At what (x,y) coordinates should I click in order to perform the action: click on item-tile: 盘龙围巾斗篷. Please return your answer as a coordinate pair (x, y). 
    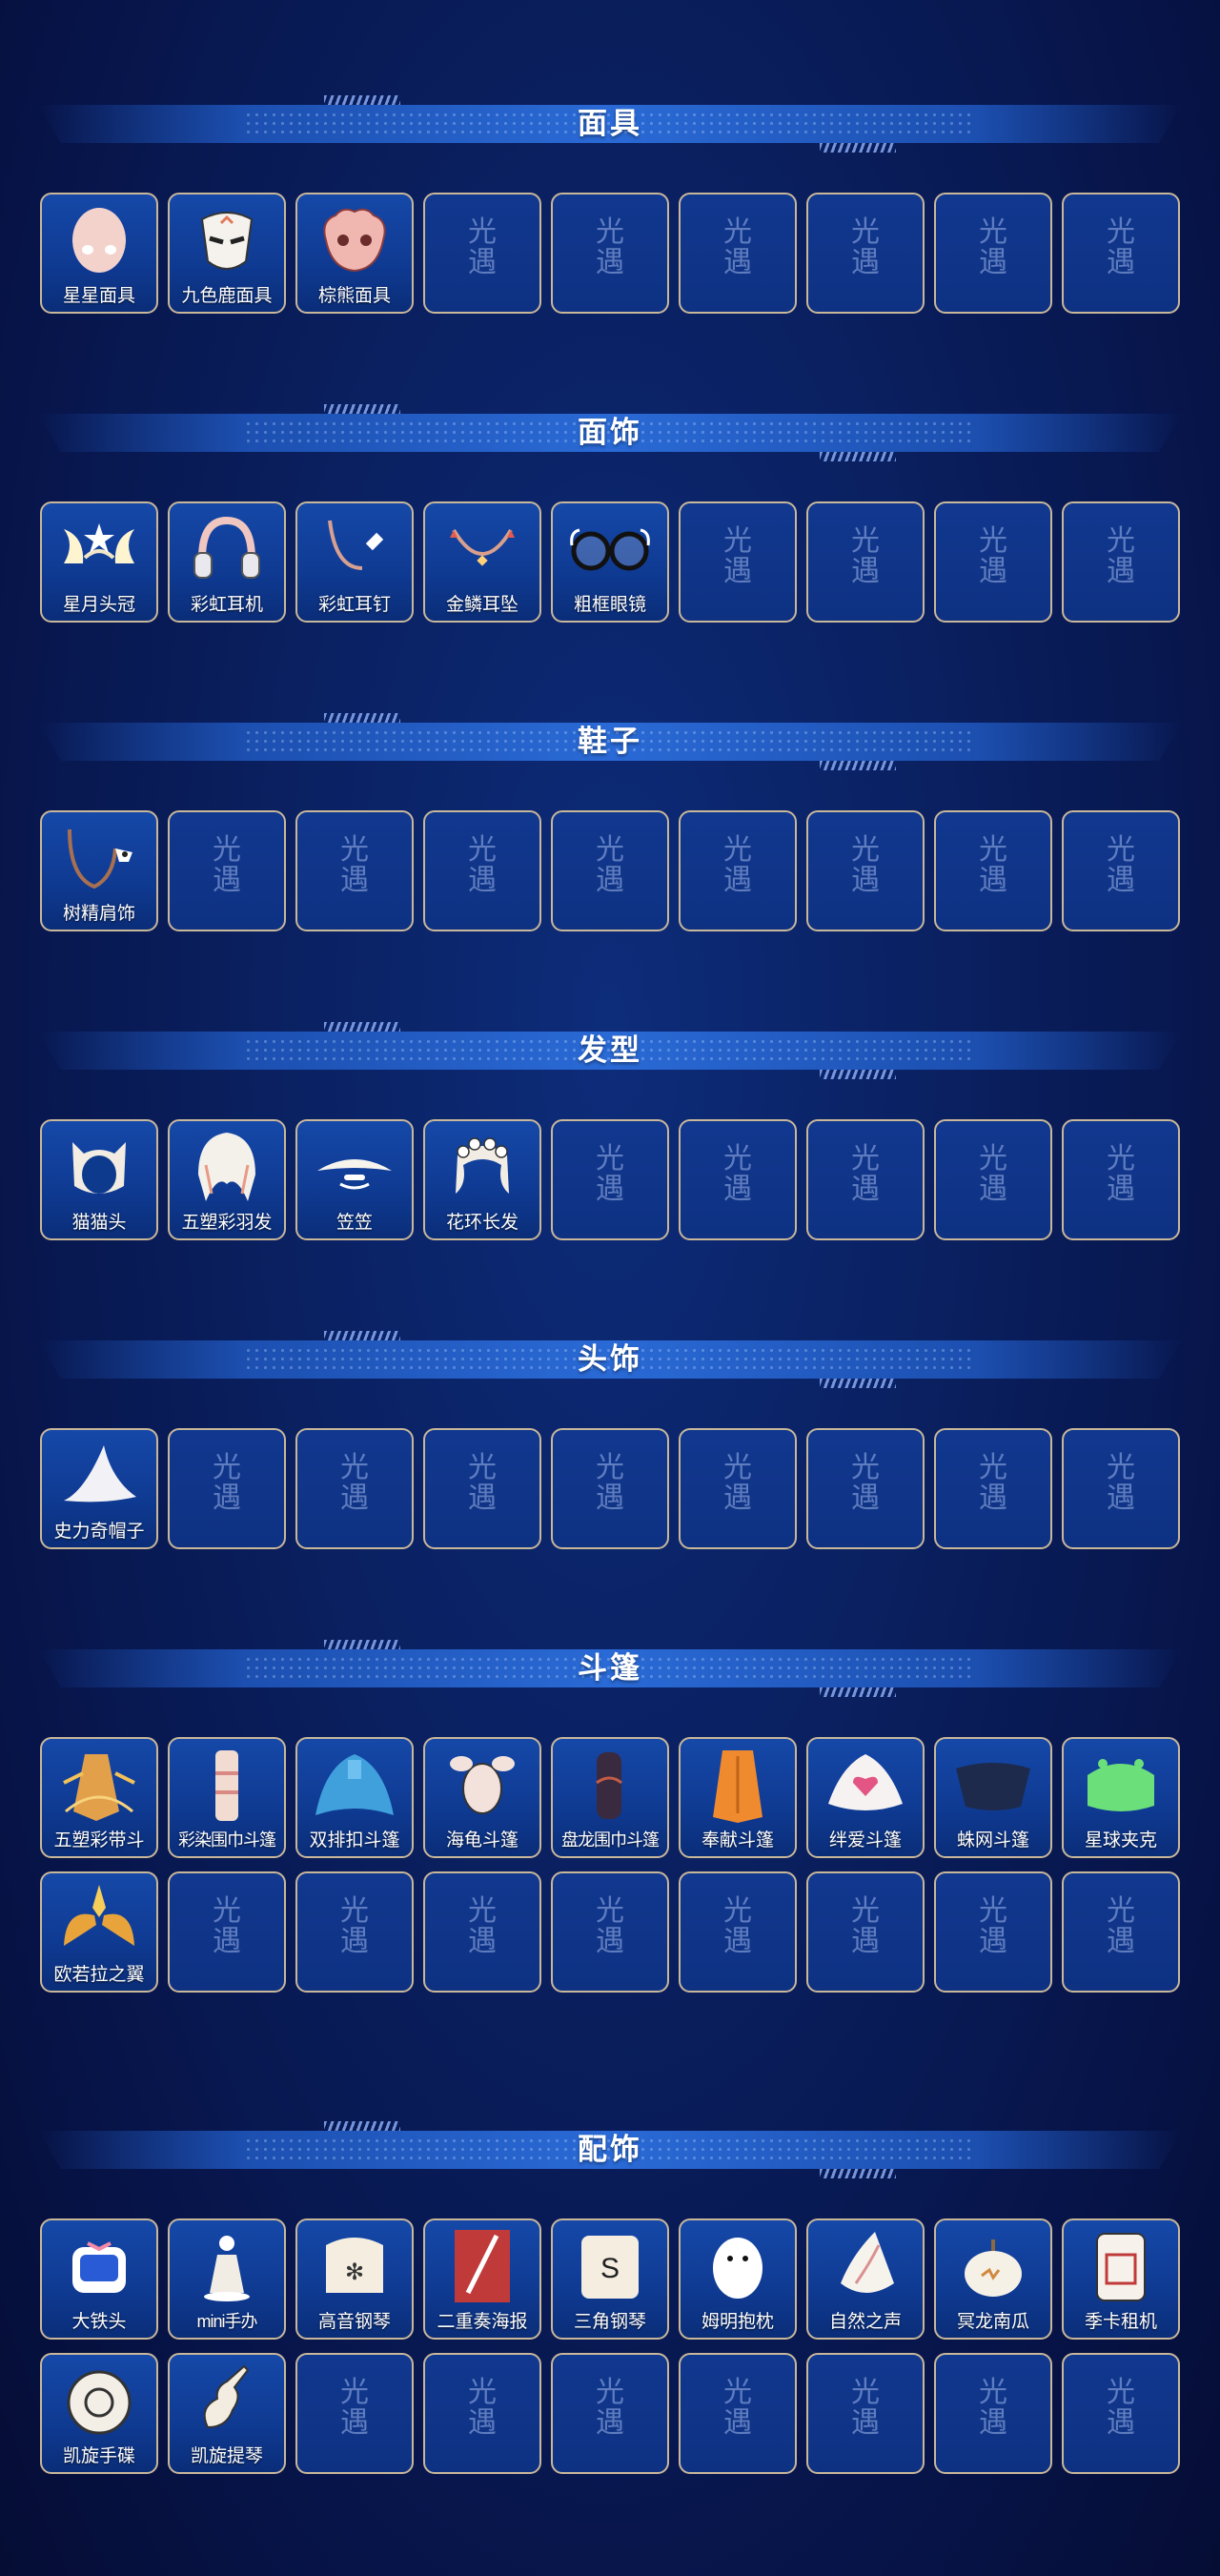
    Looking at the image, I should click on (610, 1797).